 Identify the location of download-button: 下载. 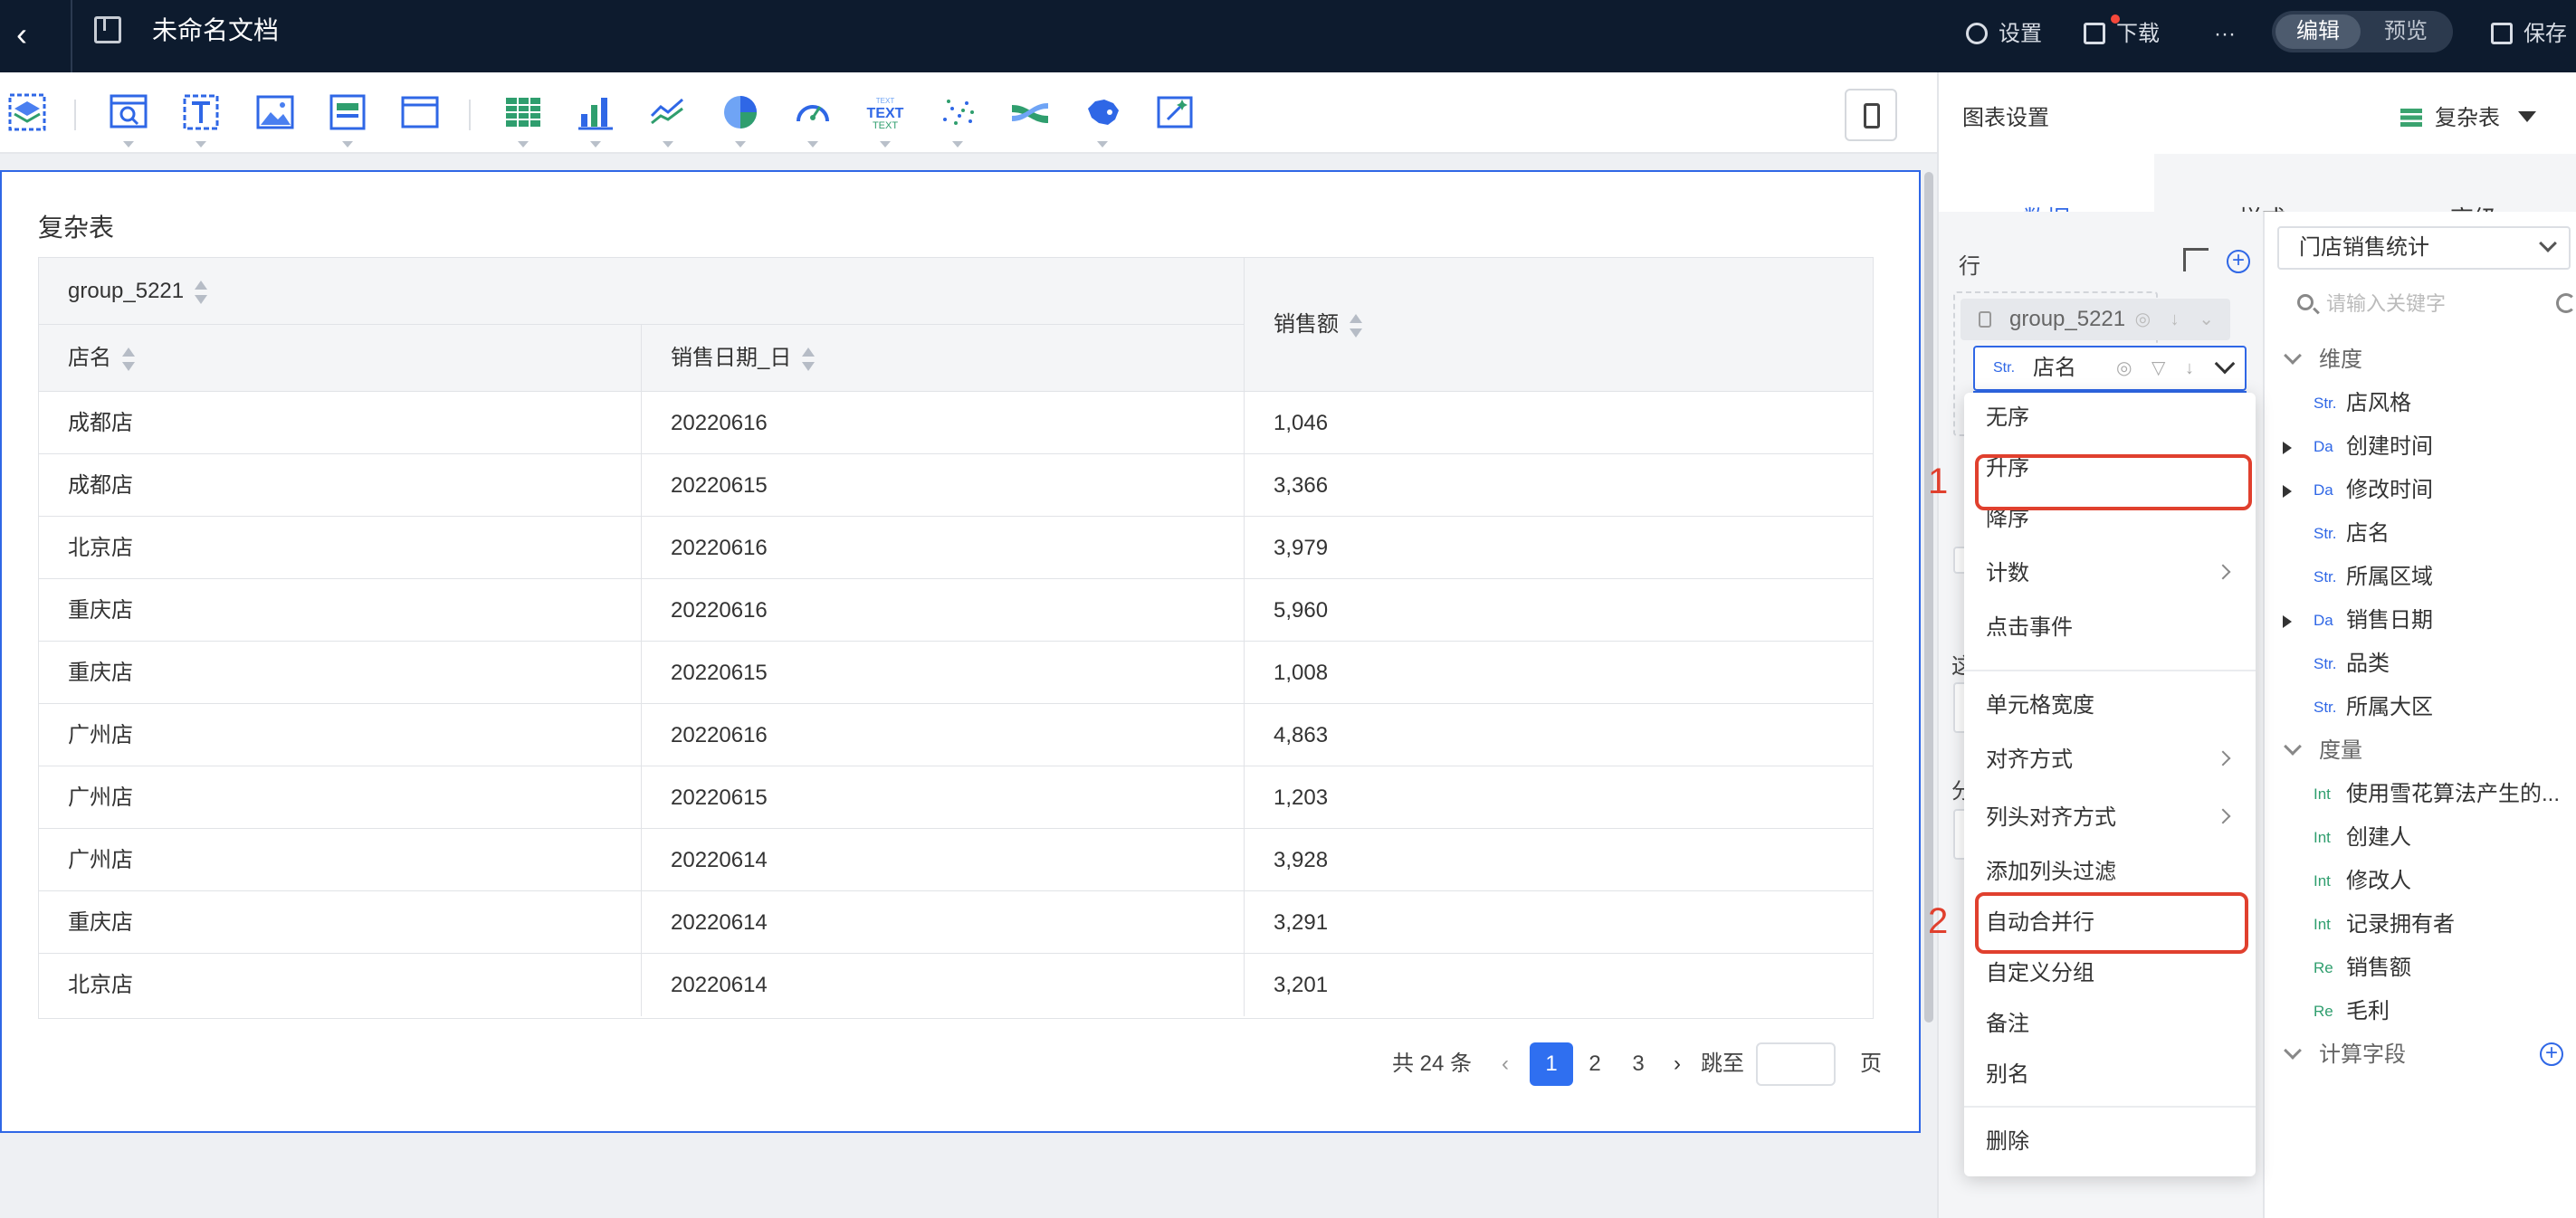
(2122, 34).